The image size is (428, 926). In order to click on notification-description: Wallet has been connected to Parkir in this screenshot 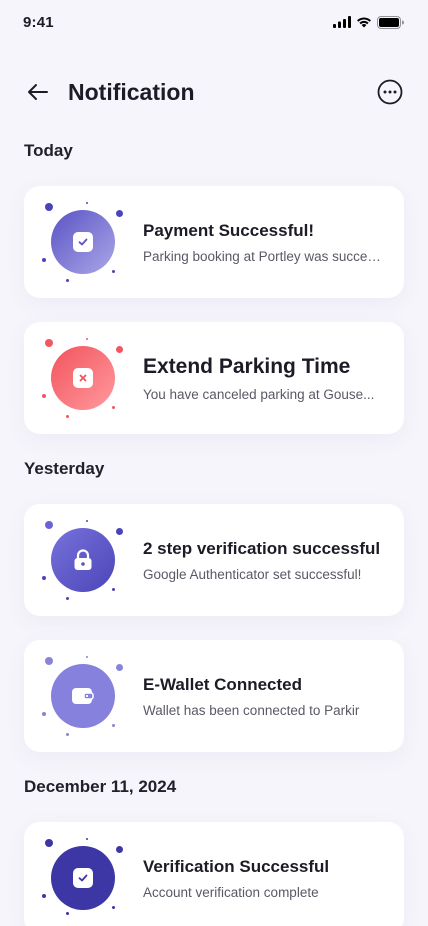, I will do `click(251, 710)`.